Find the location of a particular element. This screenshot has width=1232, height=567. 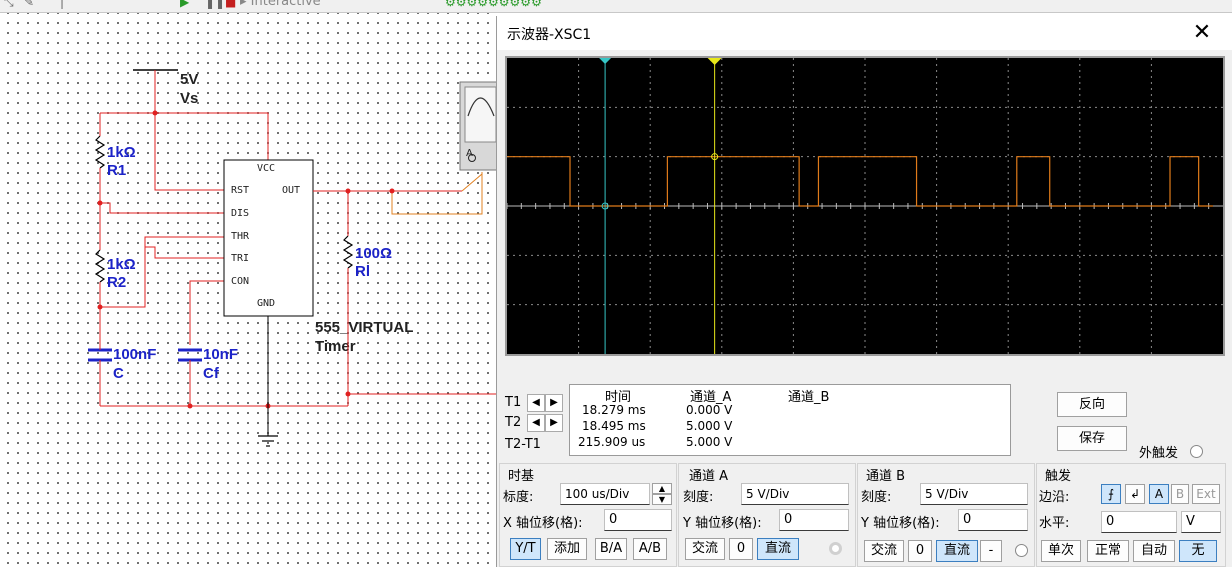

readout-t2-time: 18.495 ms is located at coordinates (614, 426).